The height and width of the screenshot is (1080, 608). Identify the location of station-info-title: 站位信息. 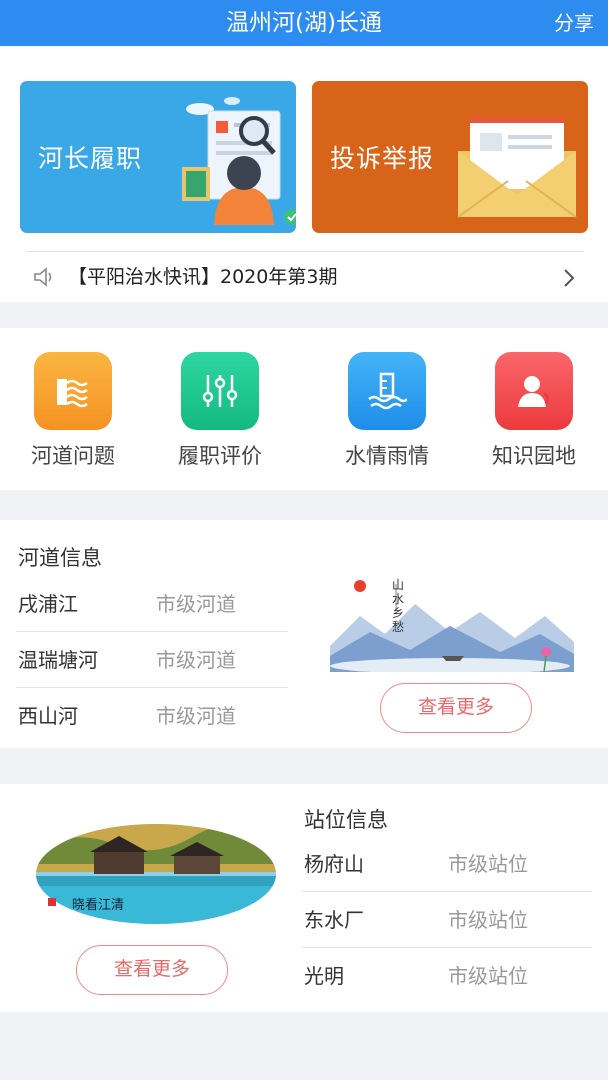
(346, 820).